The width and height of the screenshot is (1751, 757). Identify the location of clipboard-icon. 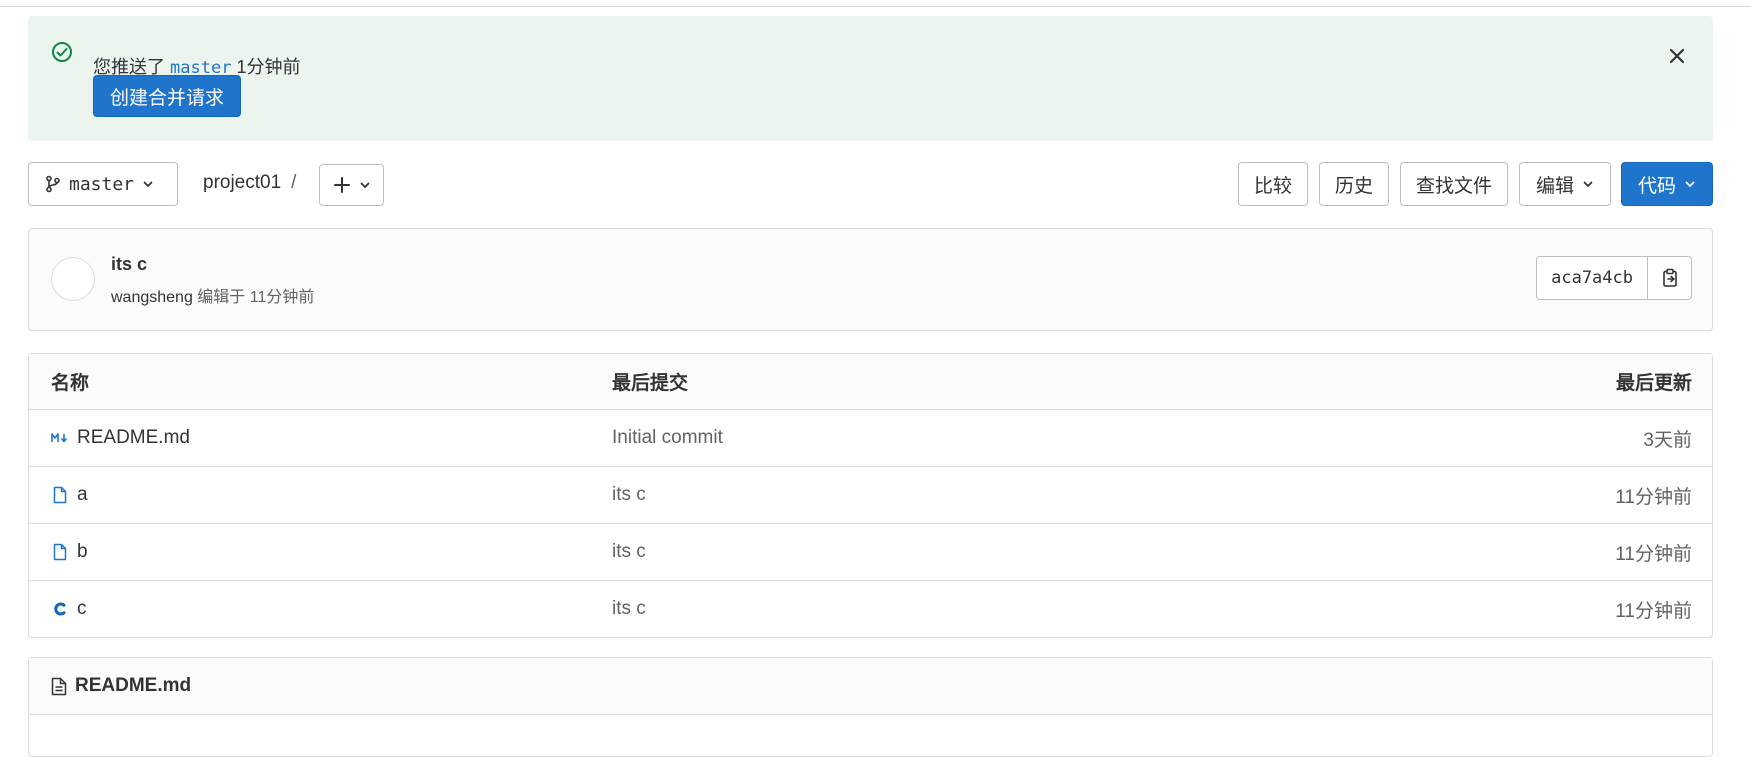
(1669, 277).